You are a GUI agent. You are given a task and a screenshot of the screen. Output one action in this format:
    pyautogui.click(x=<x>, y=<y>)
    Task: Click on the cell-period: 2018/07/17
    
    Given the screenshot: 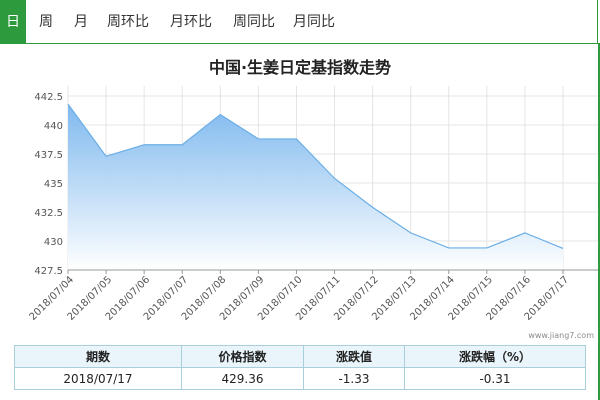 What is the action you would take?
    pyautogui.click(x=98, y=378)
    